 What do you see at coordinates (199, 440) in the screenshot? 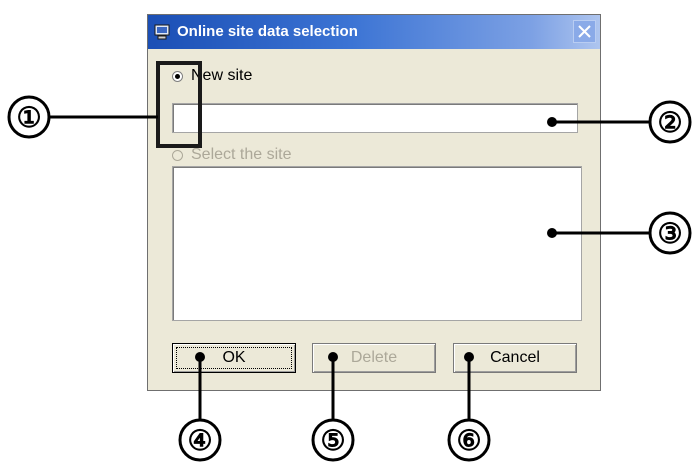
I see `callout-4-label: ④` at bounding box center [199, 440].